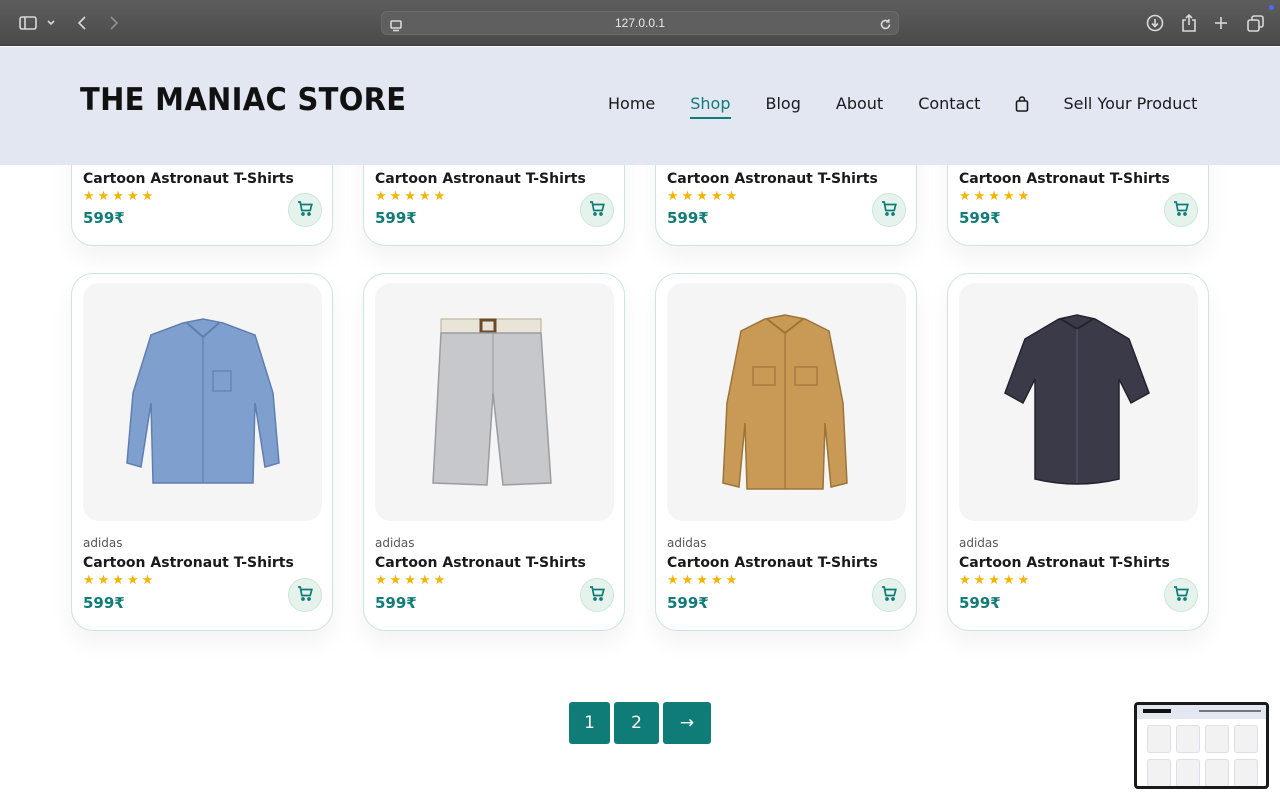  What do you see at coordinates (949, 103) in the screenshot?
I see `nav-contact: Contact` at bounding box center [949, 103].